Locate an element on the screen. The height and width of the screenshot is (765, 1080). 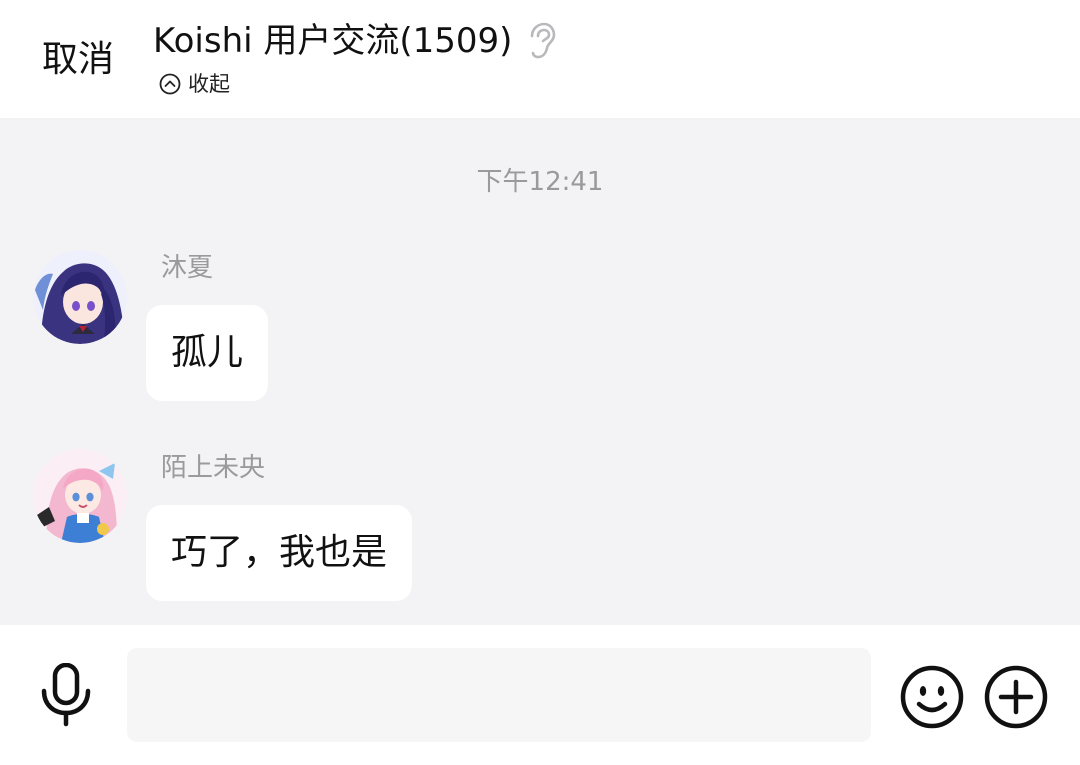
sender-name: 陌上未央 is located at coordinates (213, 468).